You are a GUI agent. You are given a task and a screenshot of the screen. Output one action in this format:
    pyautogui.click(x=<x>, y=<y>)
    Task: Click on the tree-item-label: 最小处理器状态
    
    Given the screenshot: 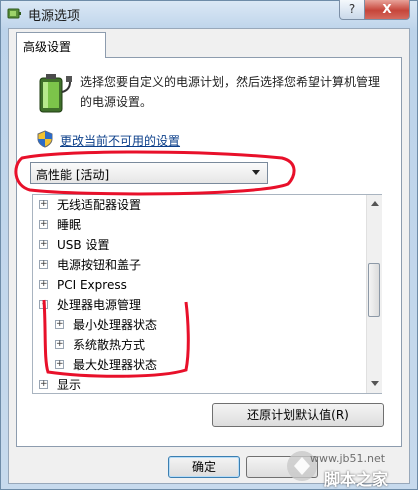 What is the action you would take?
    pyautogui.click(x=115, y=325)
    